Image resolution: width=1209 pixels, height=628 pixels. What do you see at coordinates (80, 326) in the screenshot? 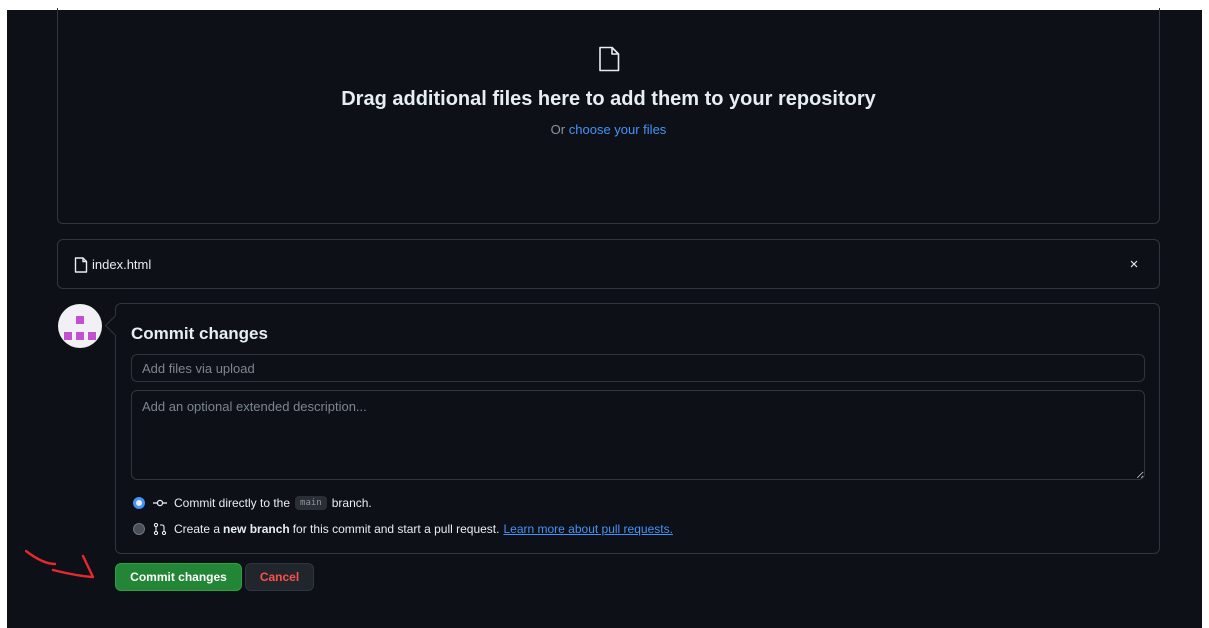
I see `avatar` at bounding box center [80, 326].